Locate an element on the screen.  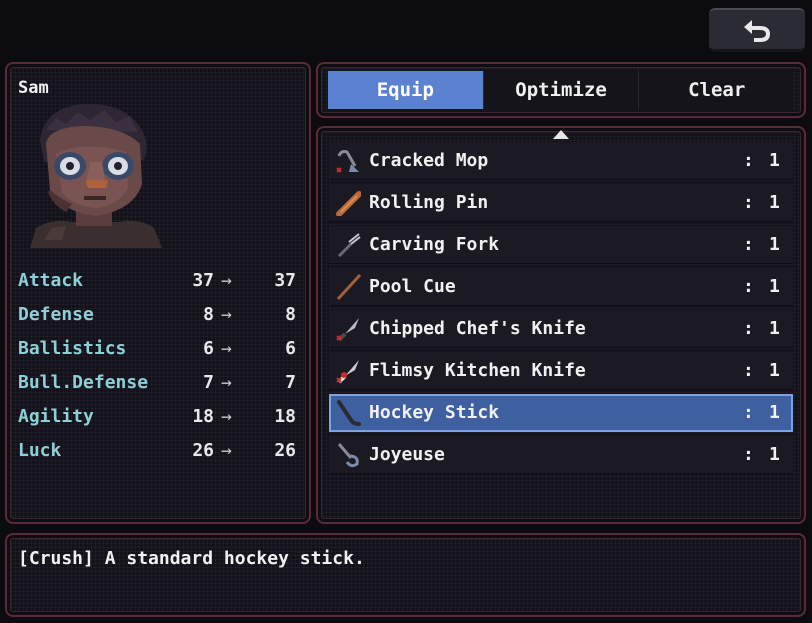
rolling-pin-icon is located at coordinates (348, 203).